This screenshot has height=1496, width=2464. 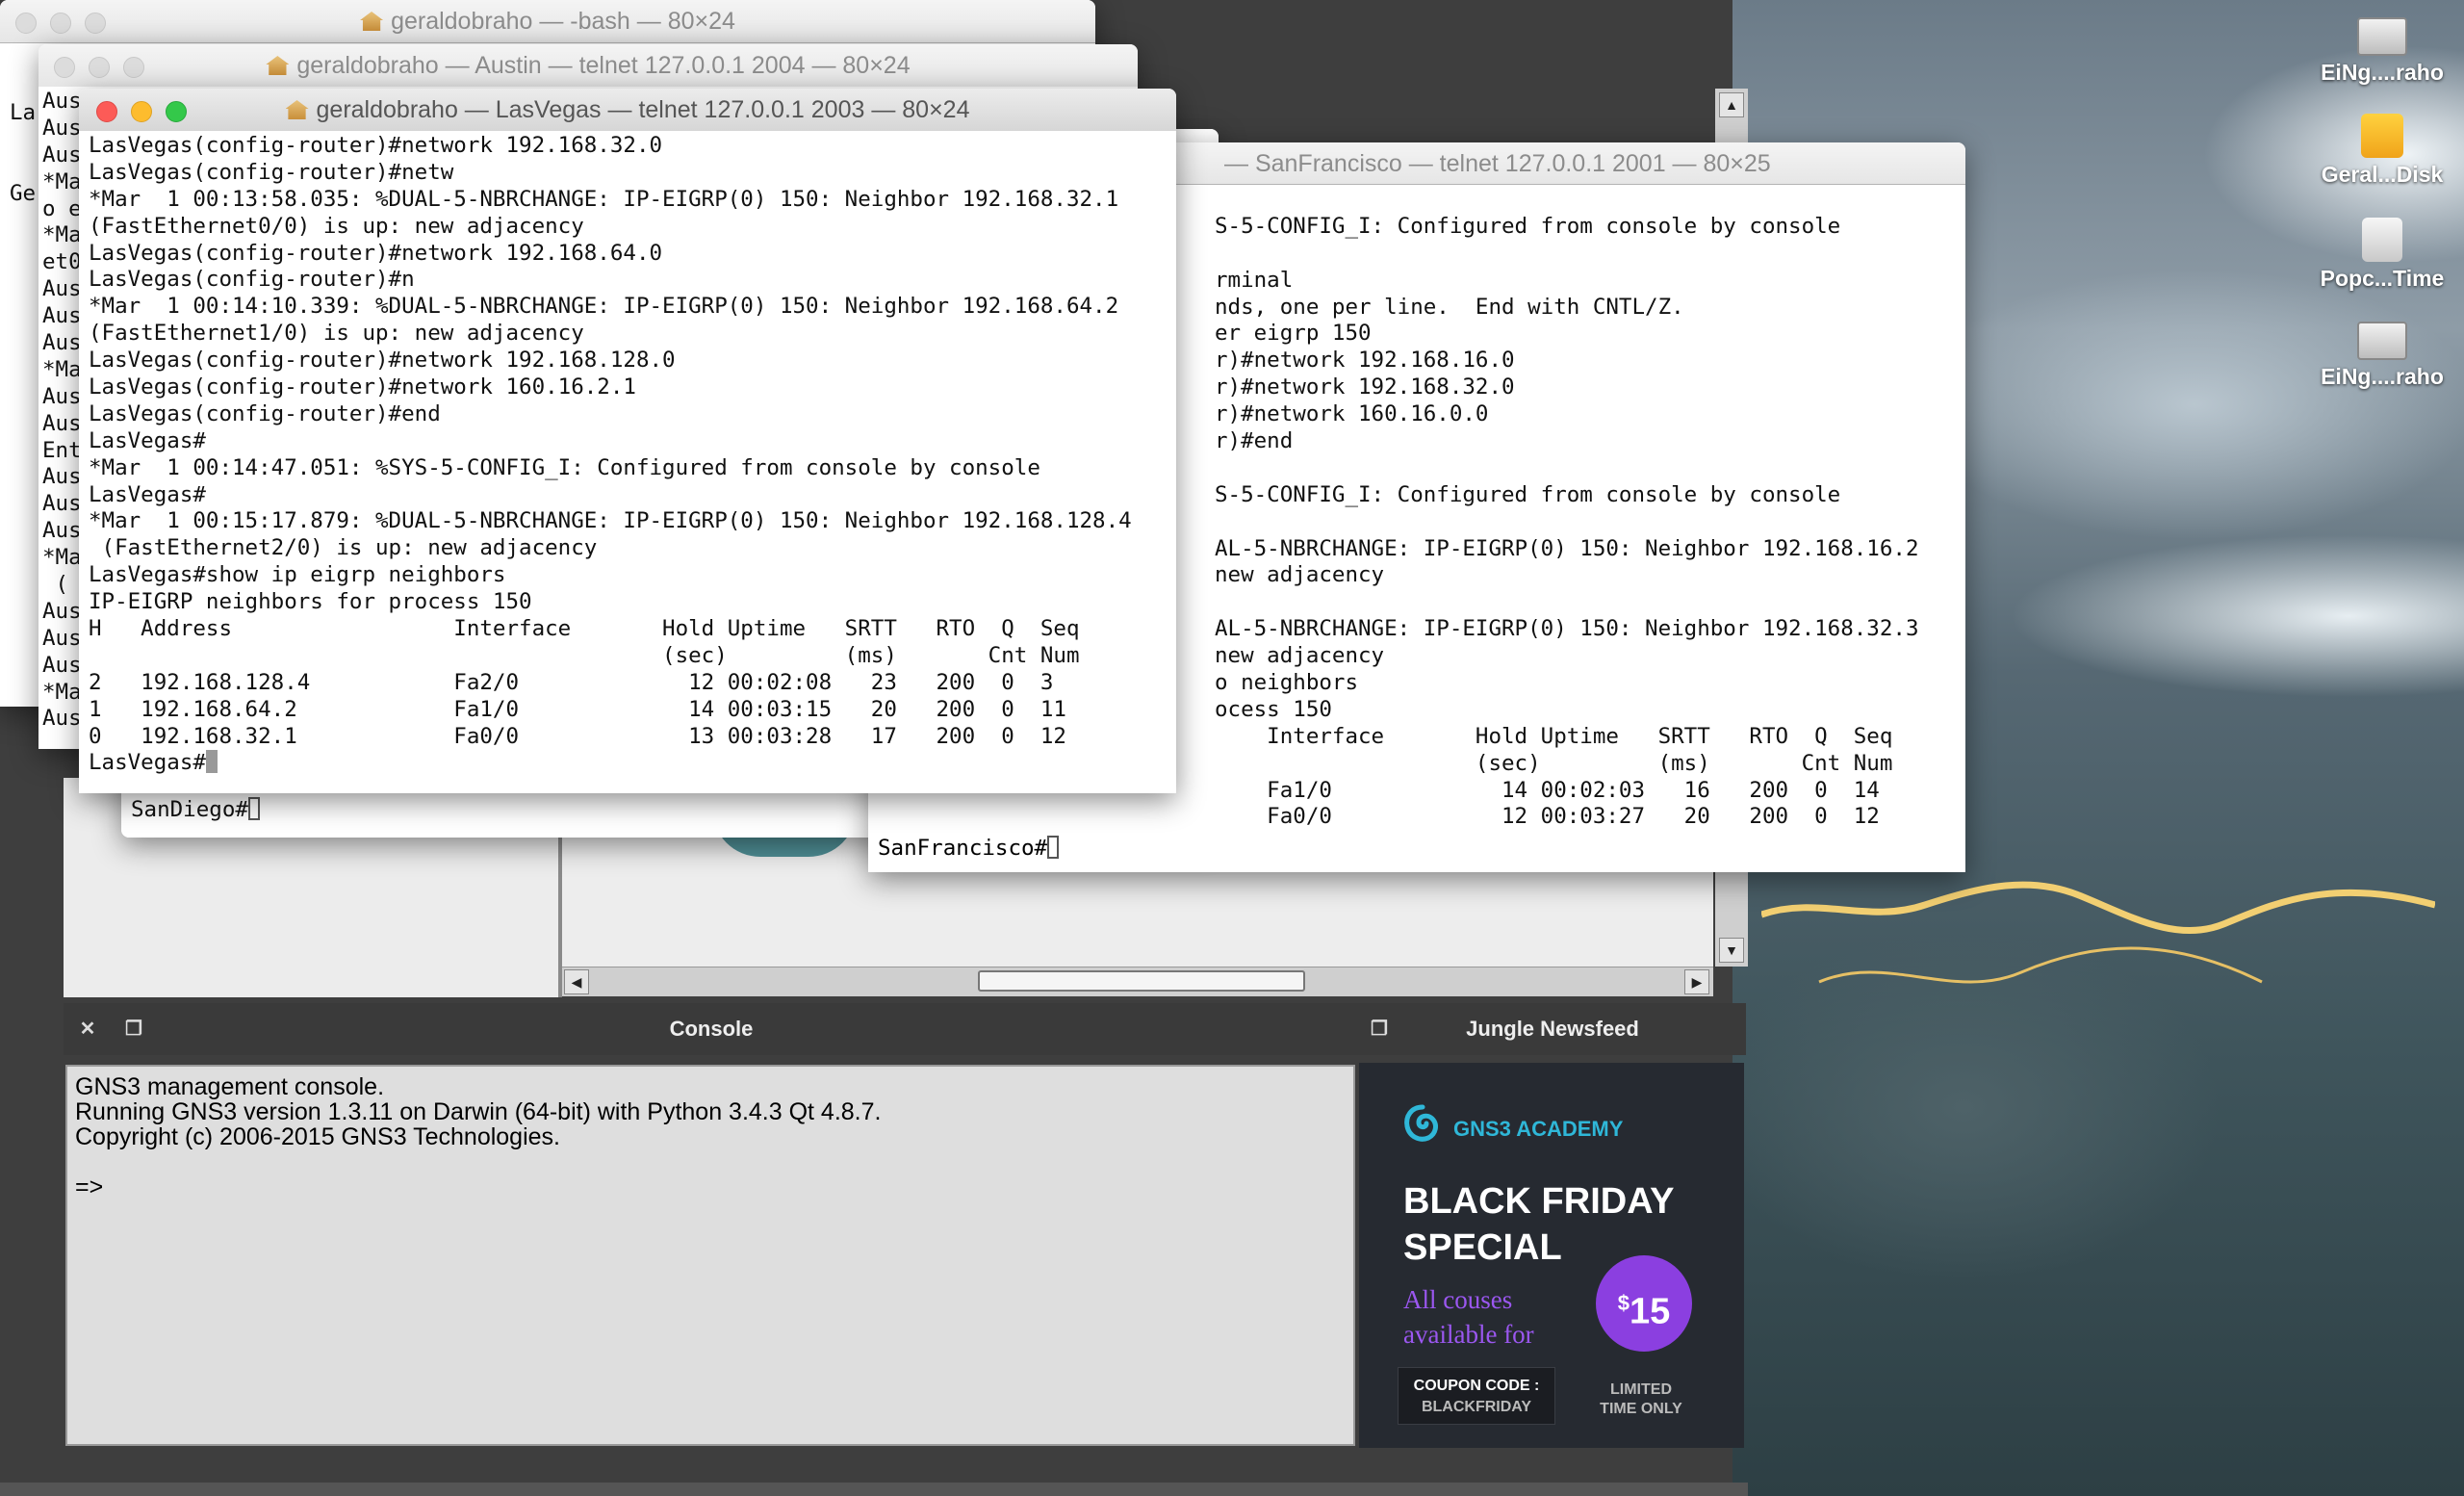 What do you see at coordinates (1547, 790) in the screenshot?
I see `terminal-line: Fa1/0 14 00:02:03 16 200 0 14` at bounding box center [1547, 790].